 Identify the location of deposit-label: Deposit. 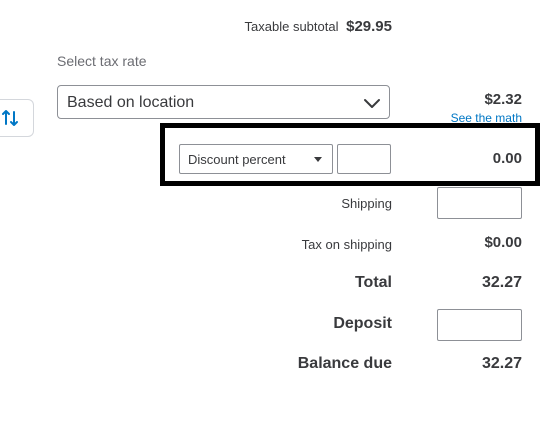
(362, 323).